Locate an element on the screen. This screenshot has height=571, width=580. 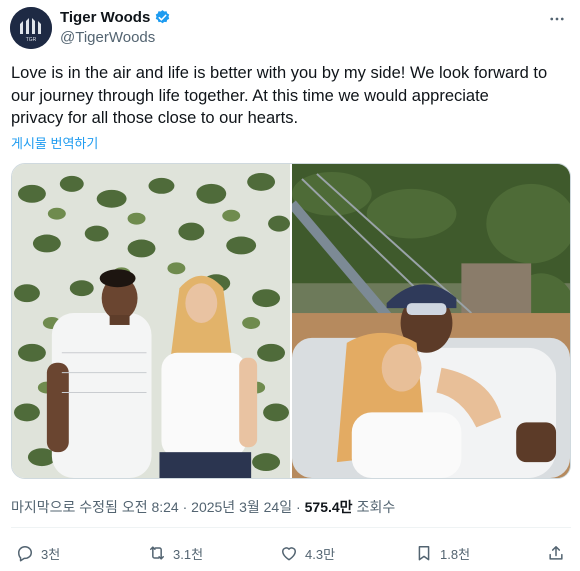
name-row: Tiger Woods is located at coordinates (115, 17).